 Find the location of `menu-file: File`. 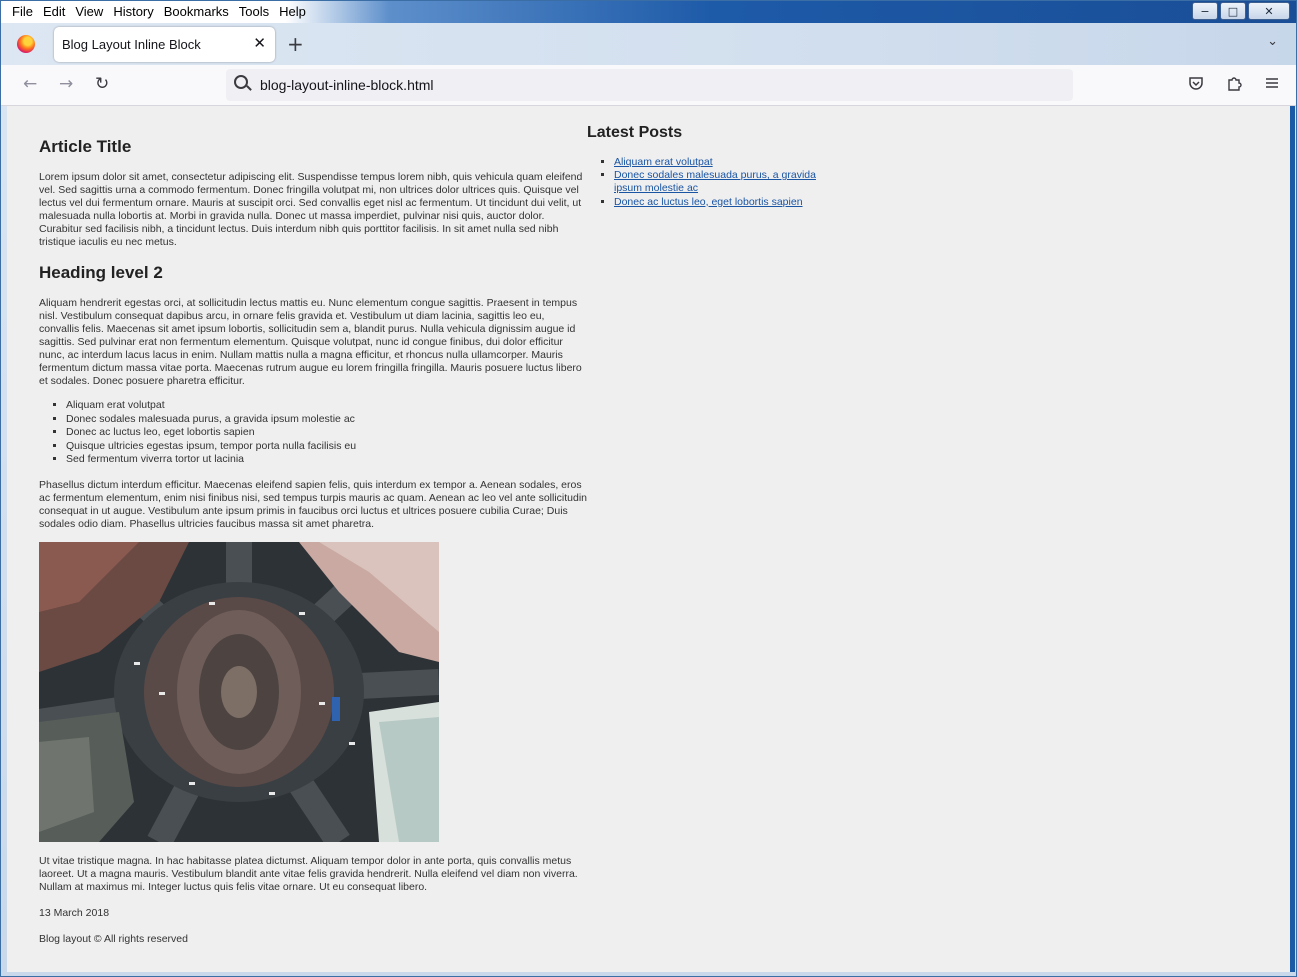

menu-file: File is located at coordinates (22, 12).